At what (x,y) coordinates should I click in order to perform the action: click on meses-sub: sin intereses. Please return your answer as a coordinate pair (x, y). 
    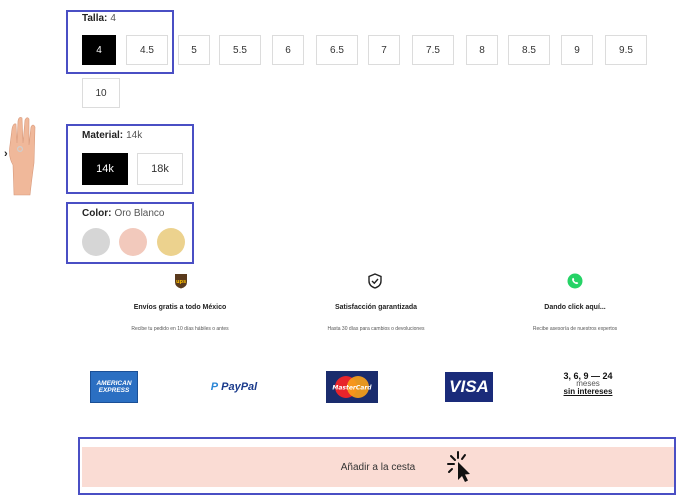
    Looking at the image, I should click on (588, 391).